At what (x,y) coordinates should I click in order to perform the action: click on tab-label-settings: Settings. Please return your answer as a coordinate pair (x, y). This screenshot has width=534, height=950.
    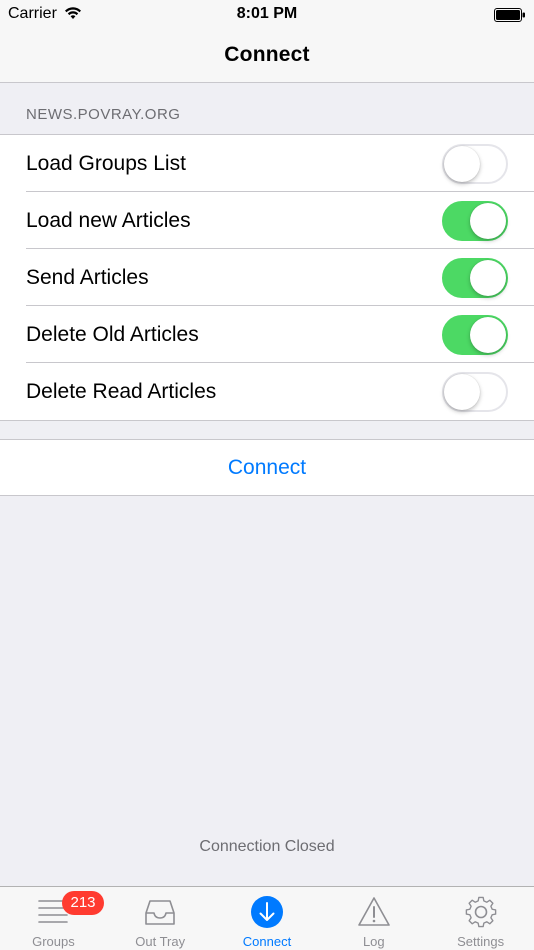
    Looking at the image, I should click on (481, 941).